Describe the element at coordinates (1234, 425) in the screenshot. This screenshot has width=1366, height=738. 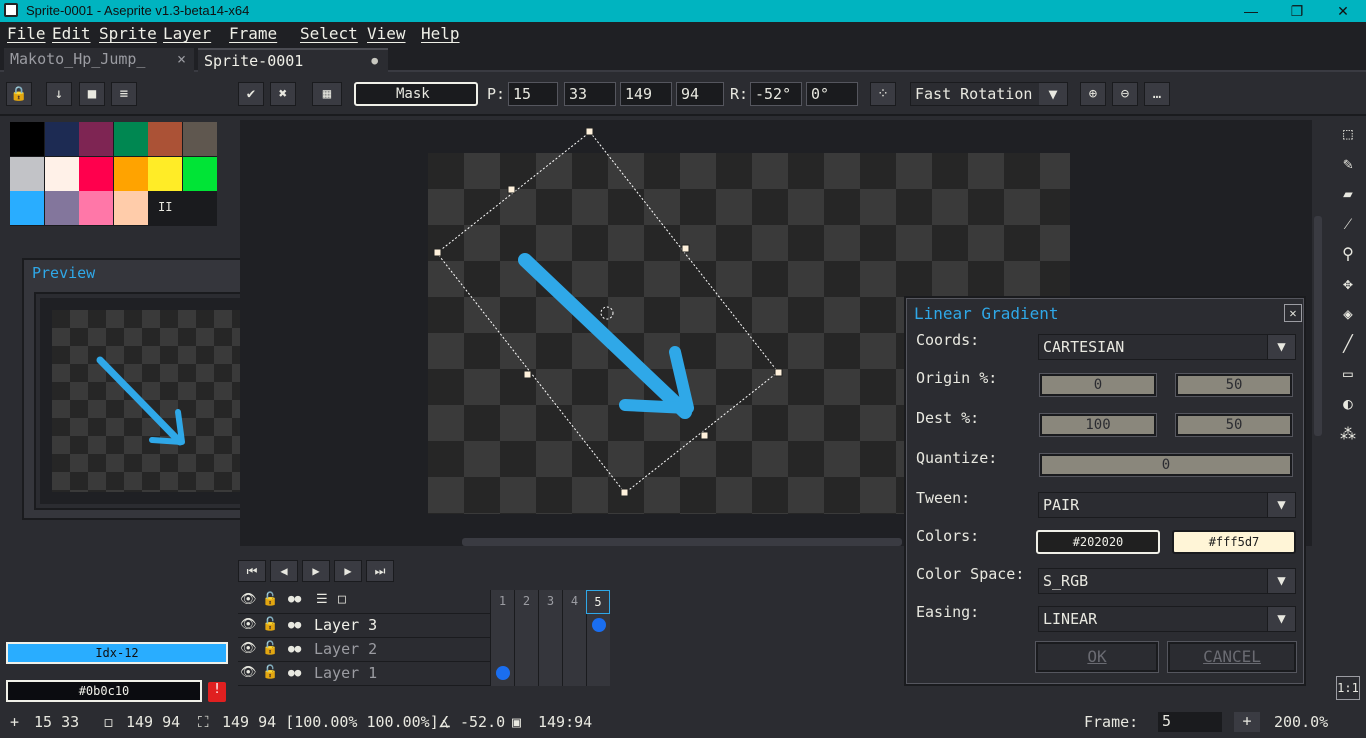
I see `dest-y-slider: 50` at that location.